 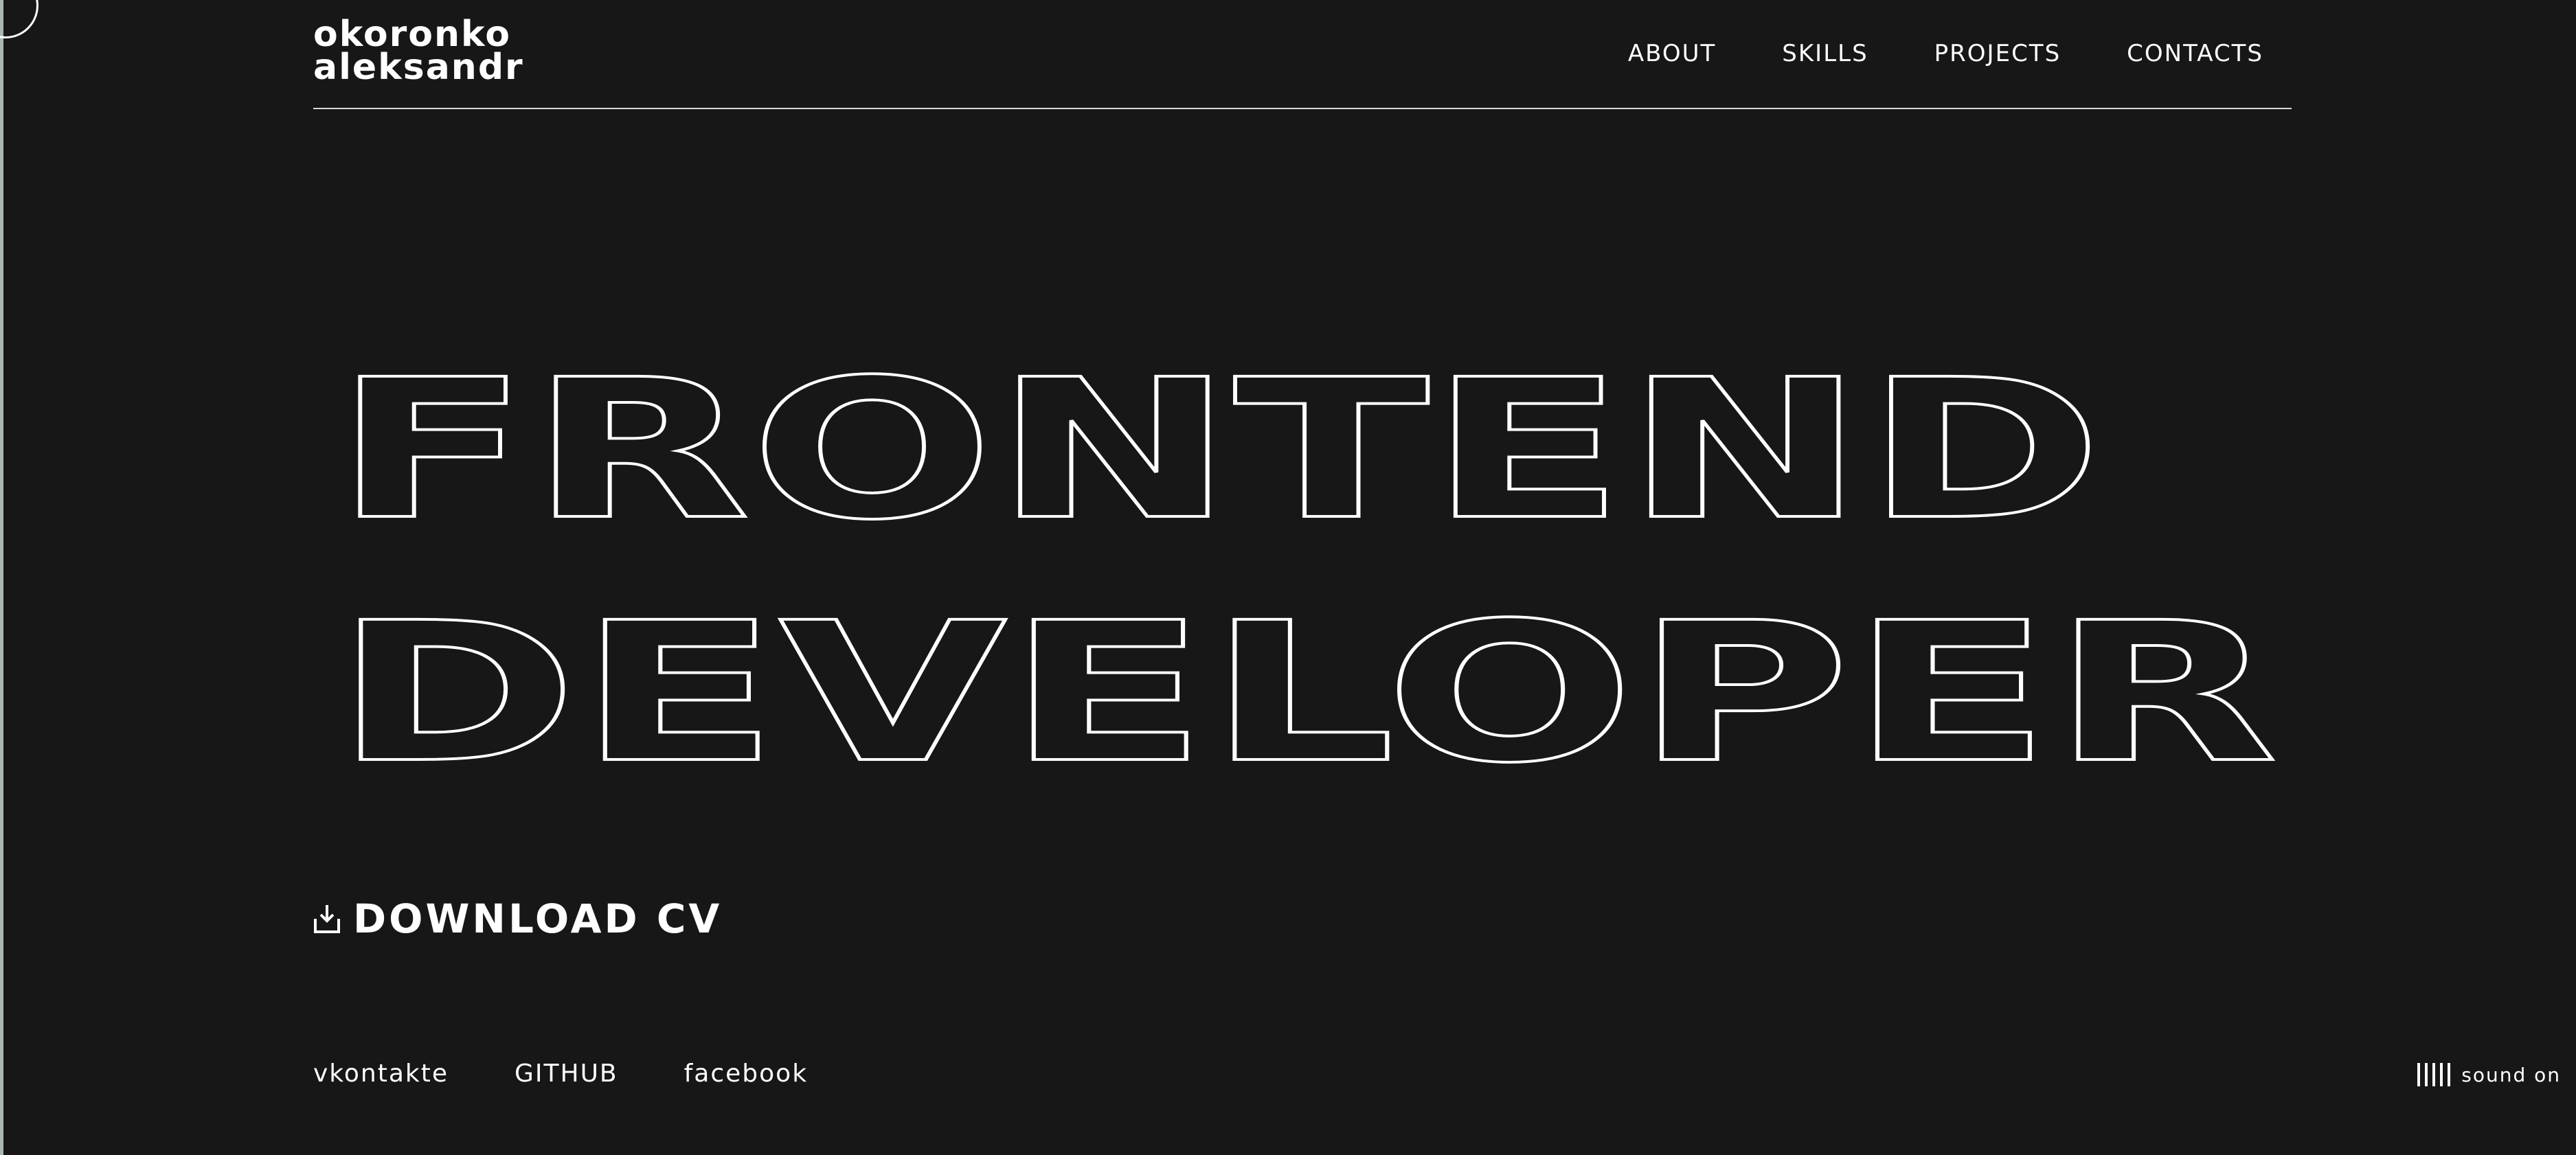 What do you see at coordinates (327, 919) in the screenshot?
I see `download-icon` at bounding box center [327, 919].